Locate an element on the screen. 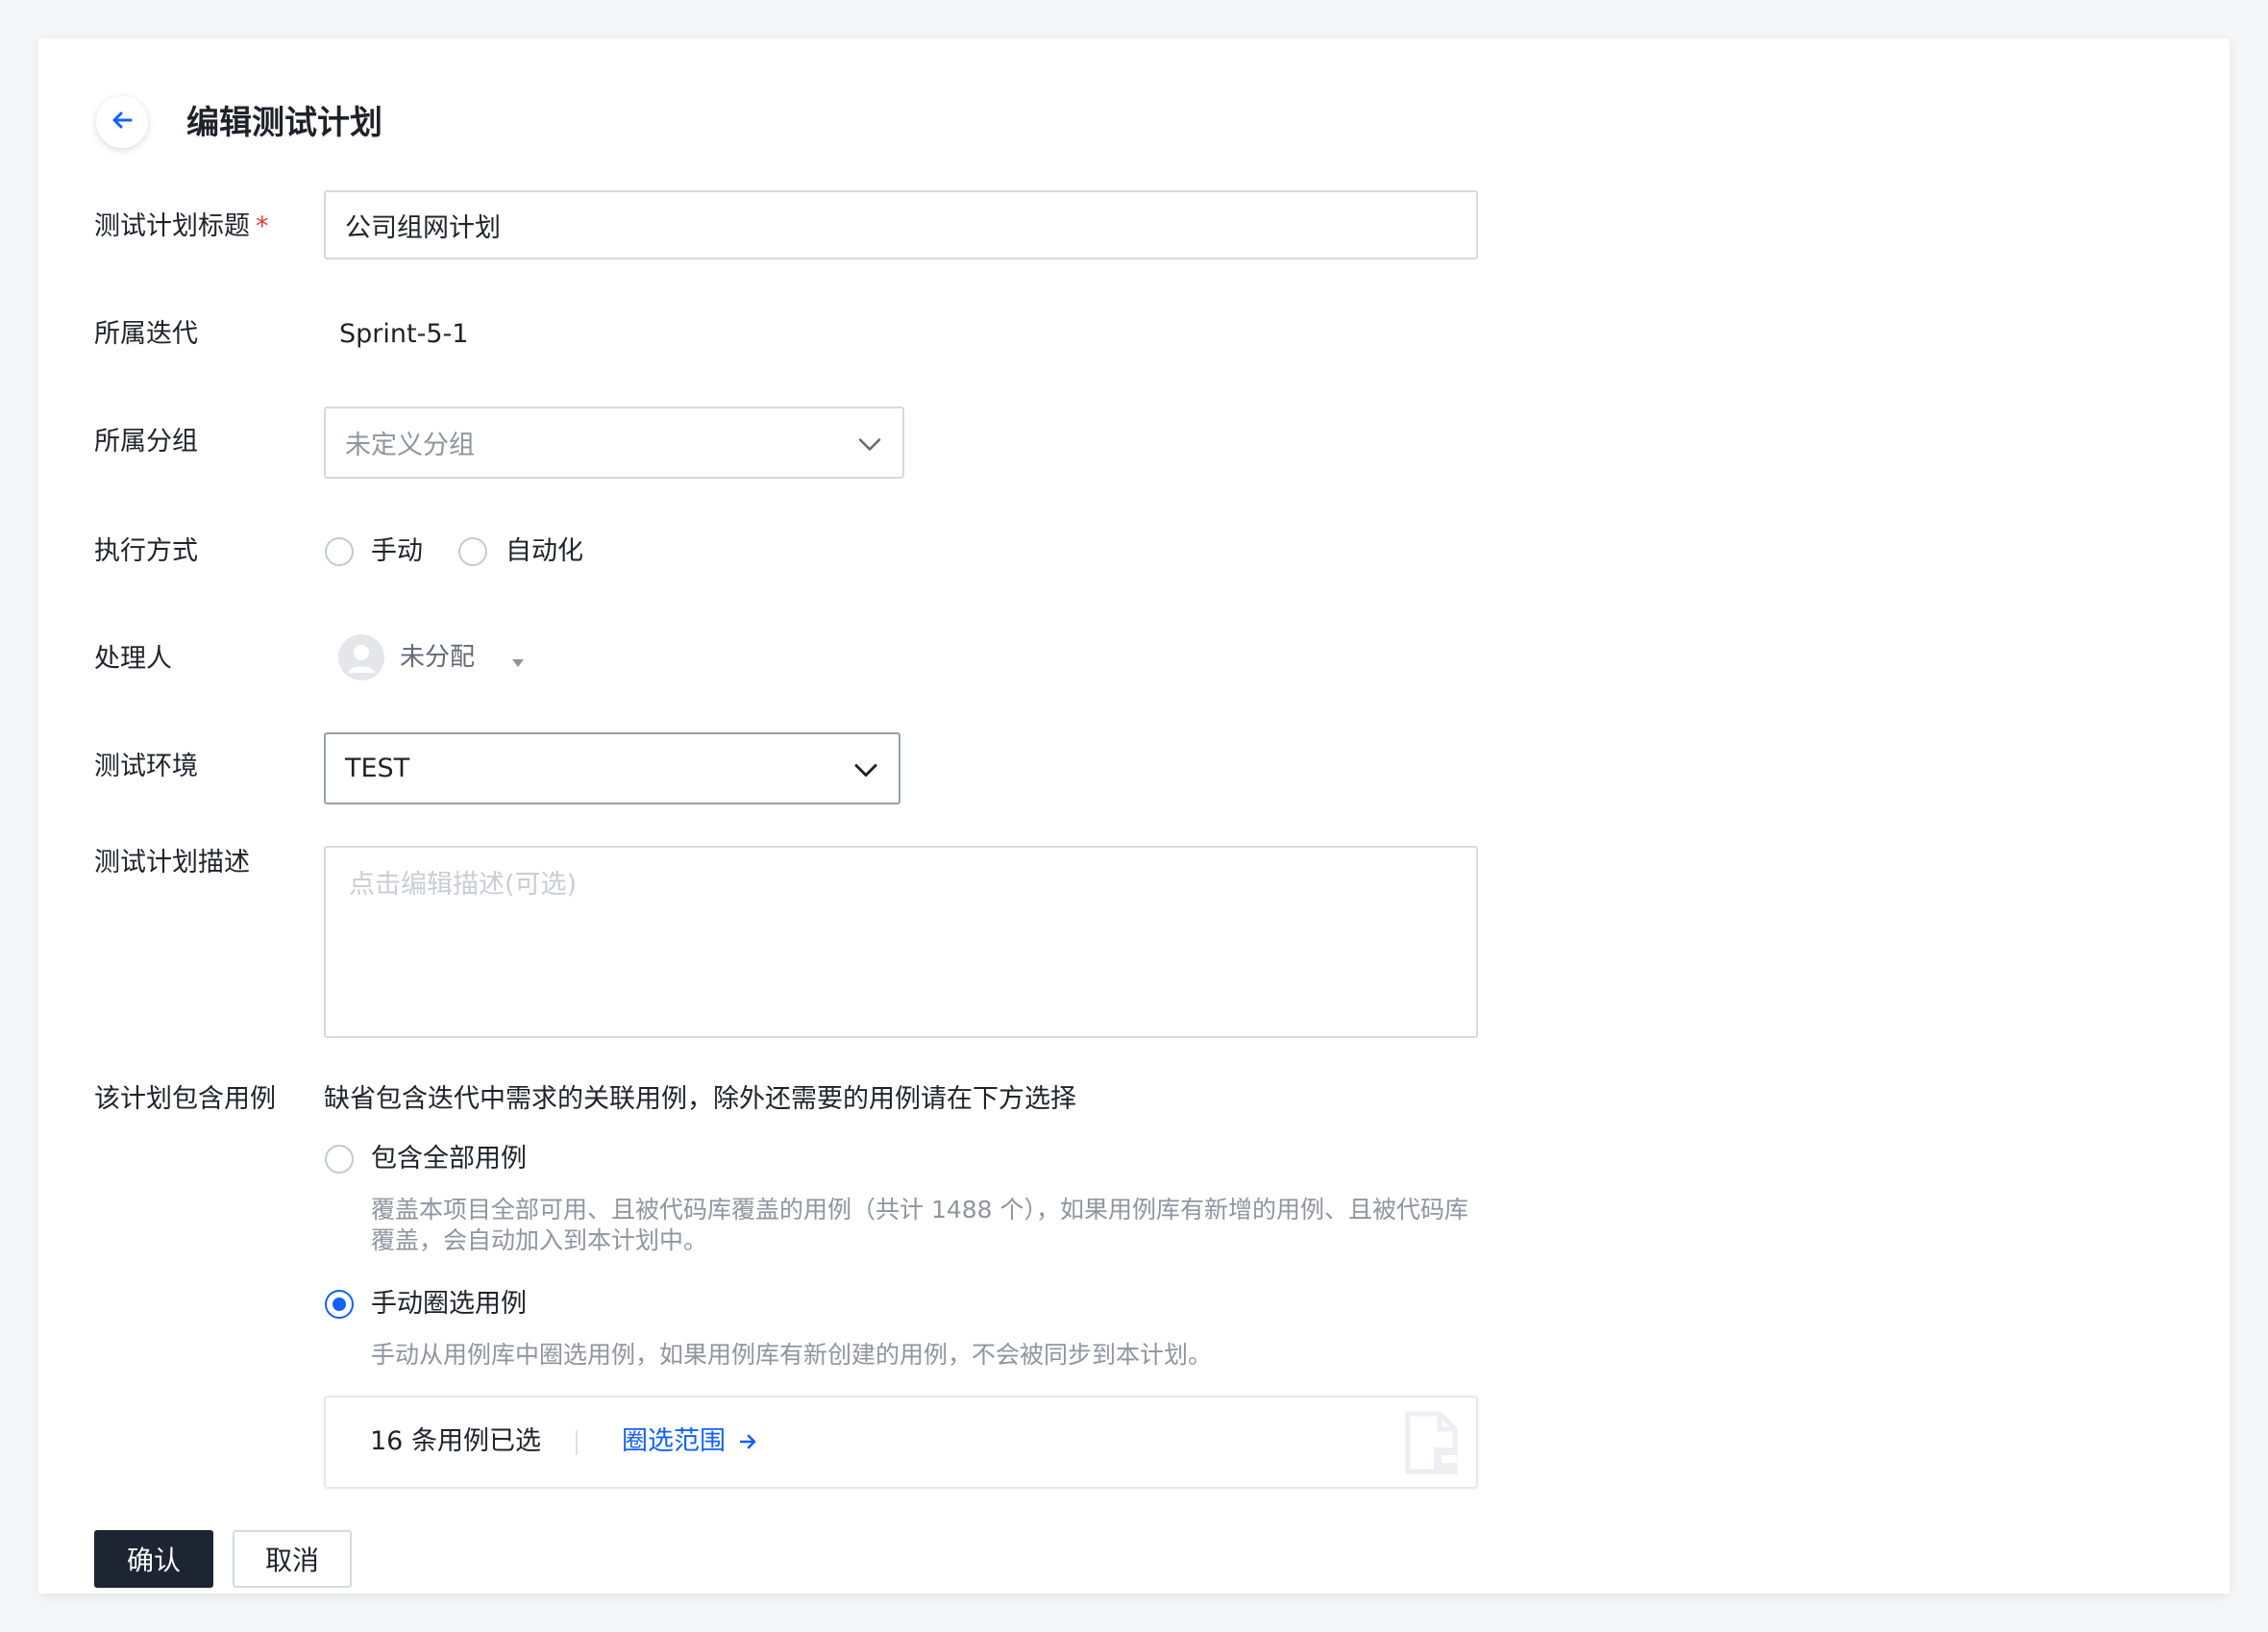  divider is located at coordinates (577, 1442).